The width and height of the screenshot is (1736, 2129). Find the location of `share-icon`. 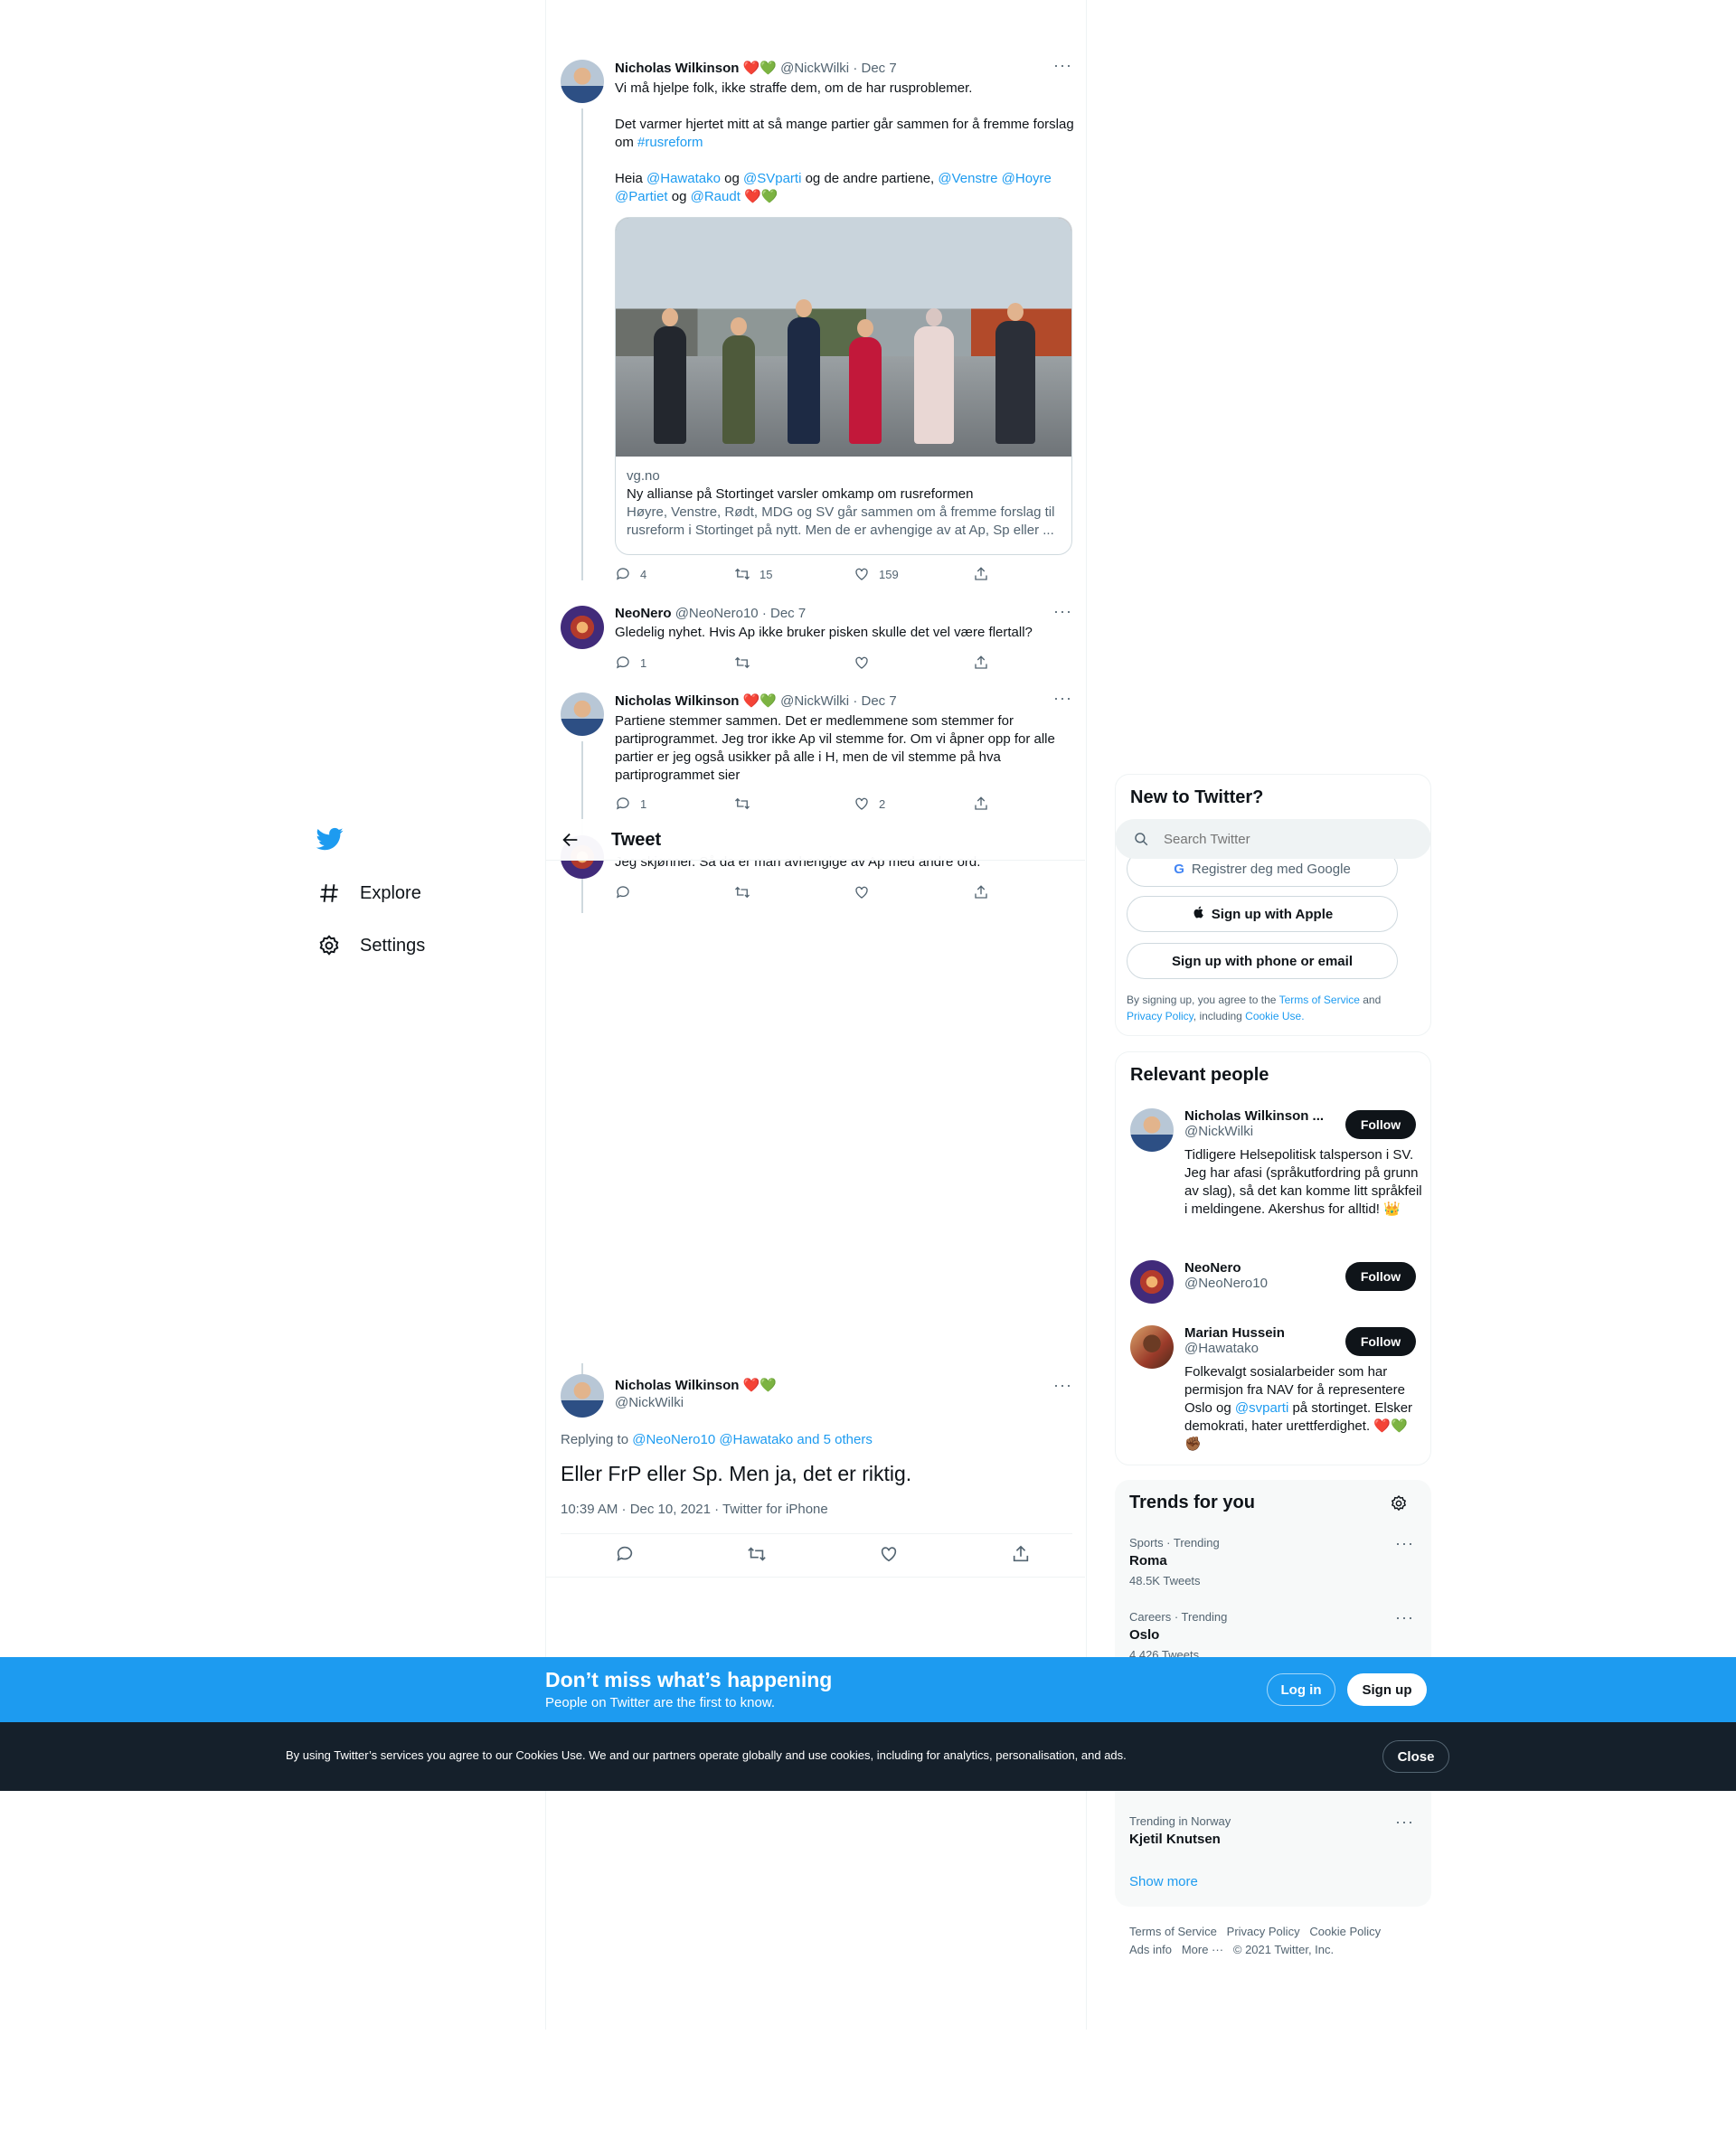

share-icon is located at coordinates (1021, 1554).